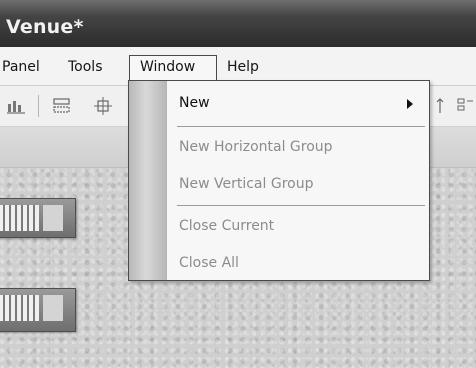 The width and height of the screenshot is (476, 368). Describe the element at coordinates (173, 67) in the screenshot. I see `menu-window: Window` at that location.